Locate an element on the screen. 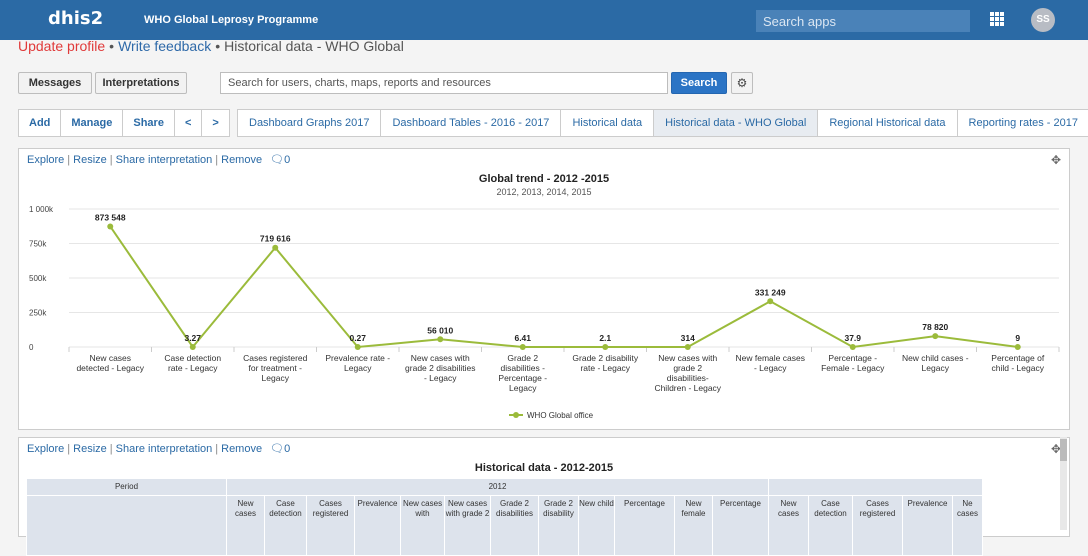 This screenshot has height=556, width=1088. search-button: Search is located at coordinates (699, 83).